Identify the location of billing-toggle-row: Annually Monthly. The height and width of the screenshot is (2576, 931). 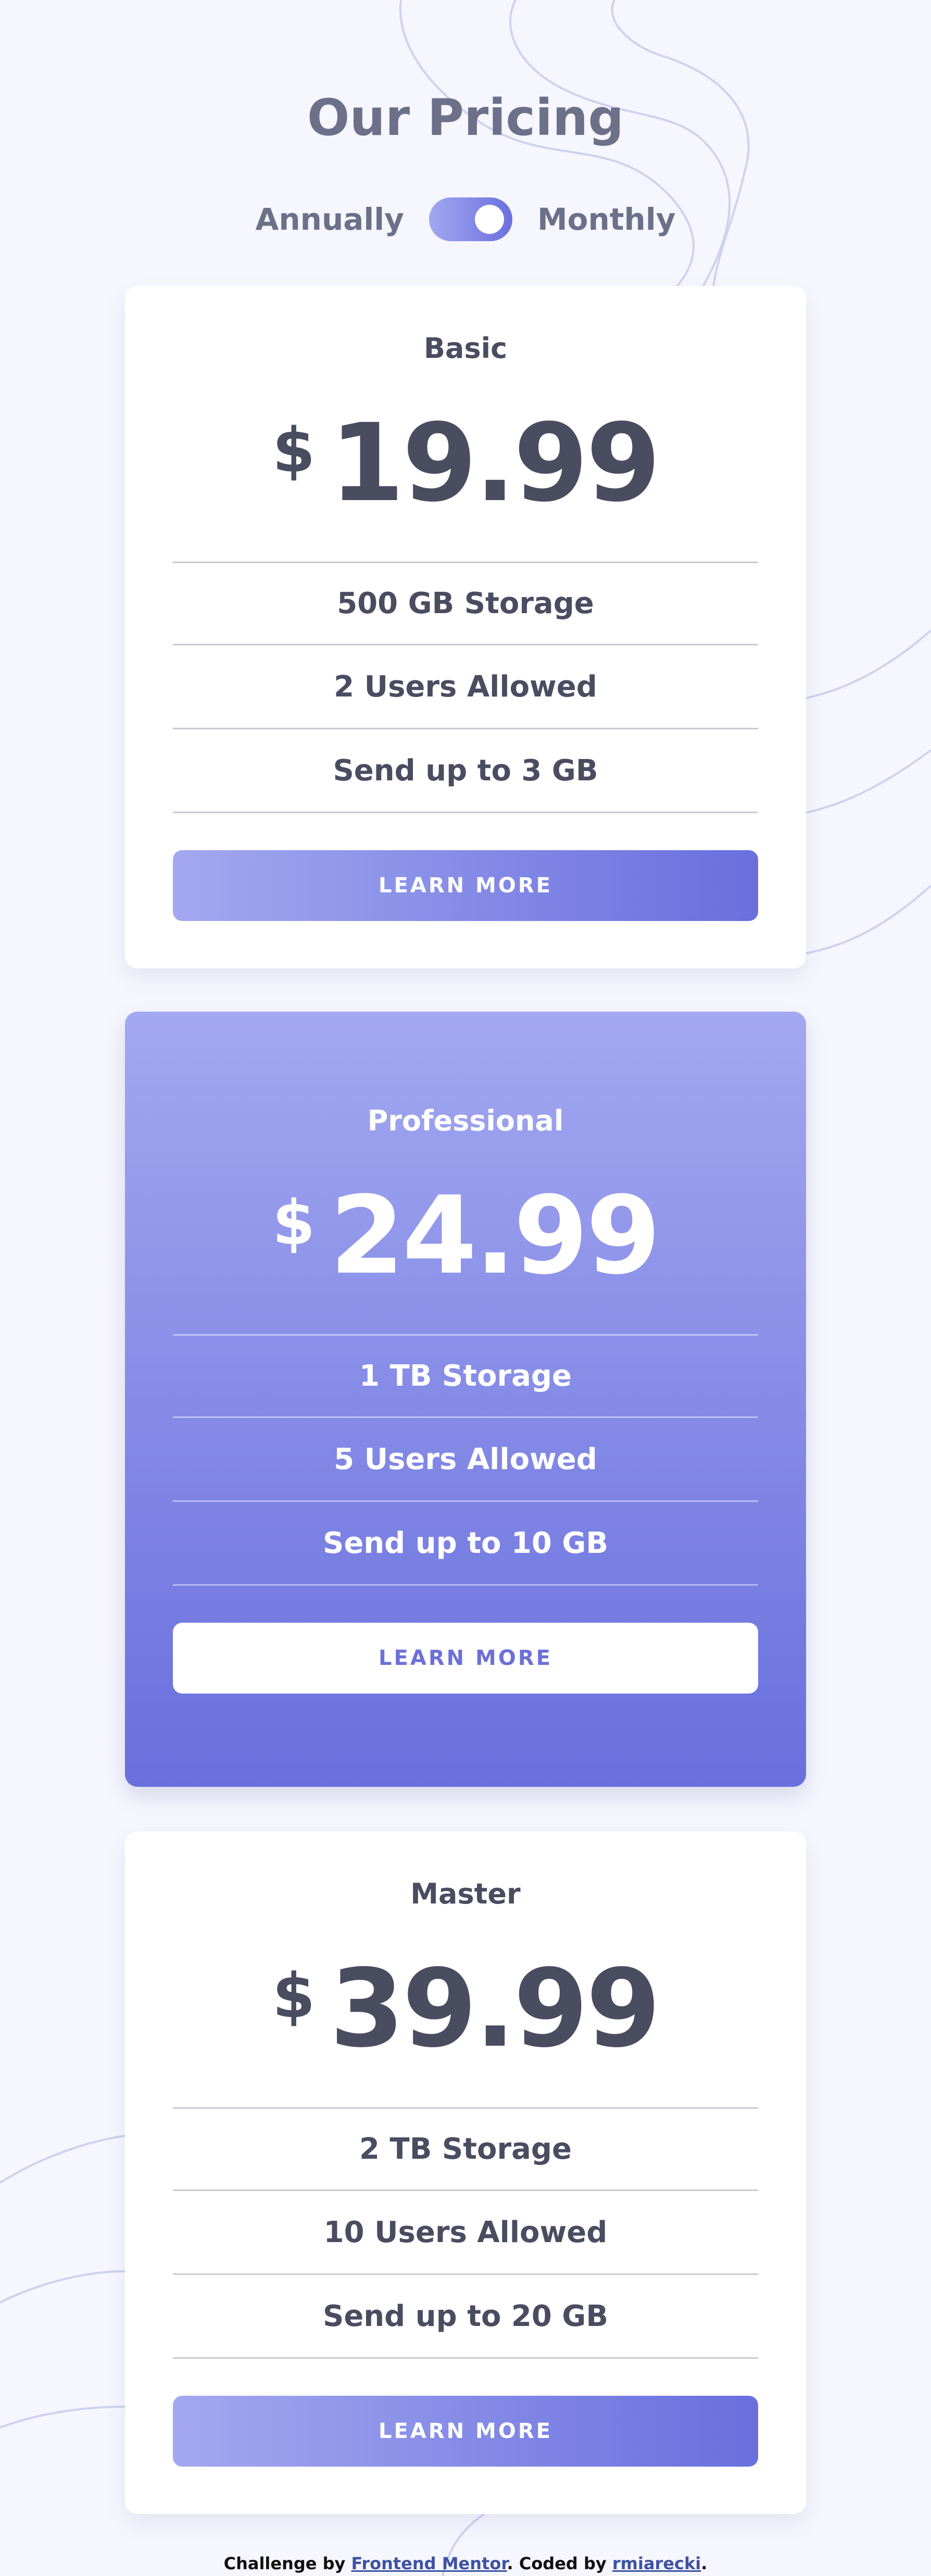
(465, 219).